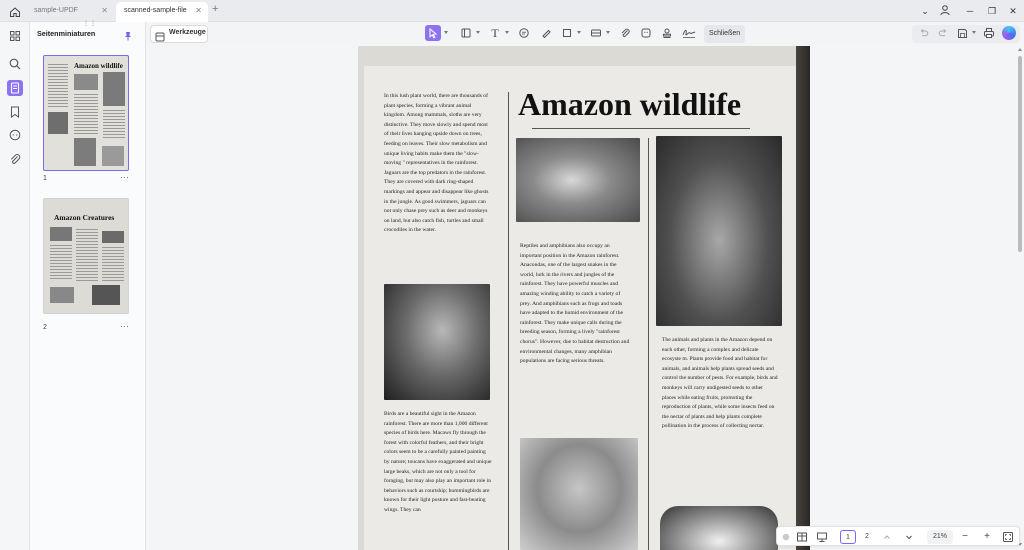 This screenshot has height=550, width=1024. Describe the element at coordinates (15, 88) in the screenshot. I see `thumbnails-icon` at that location.